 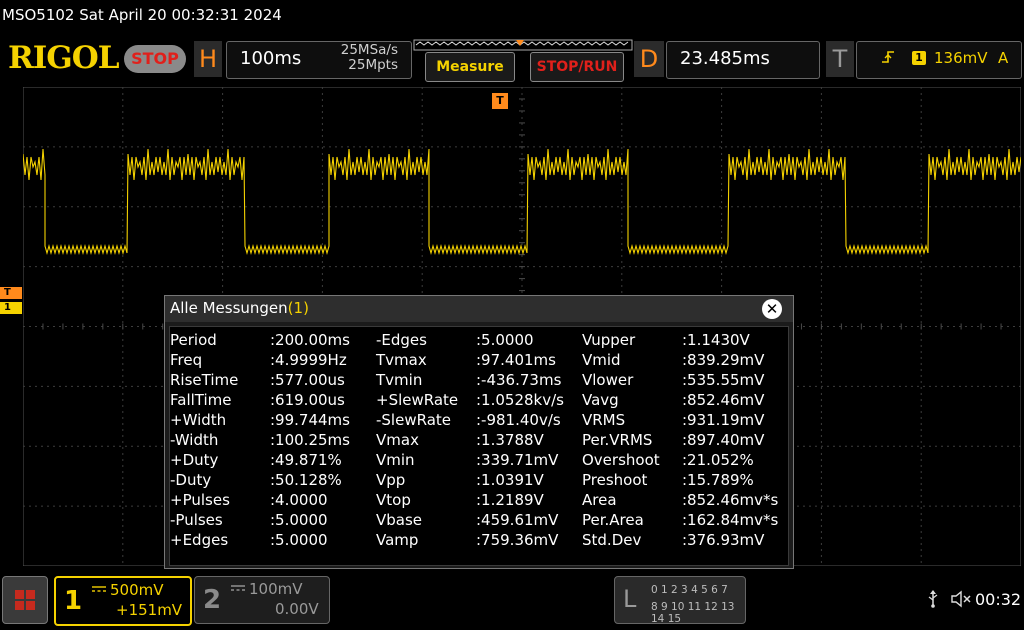 I want to click on trigger-position-marker: T, so click(x=500, y=101).